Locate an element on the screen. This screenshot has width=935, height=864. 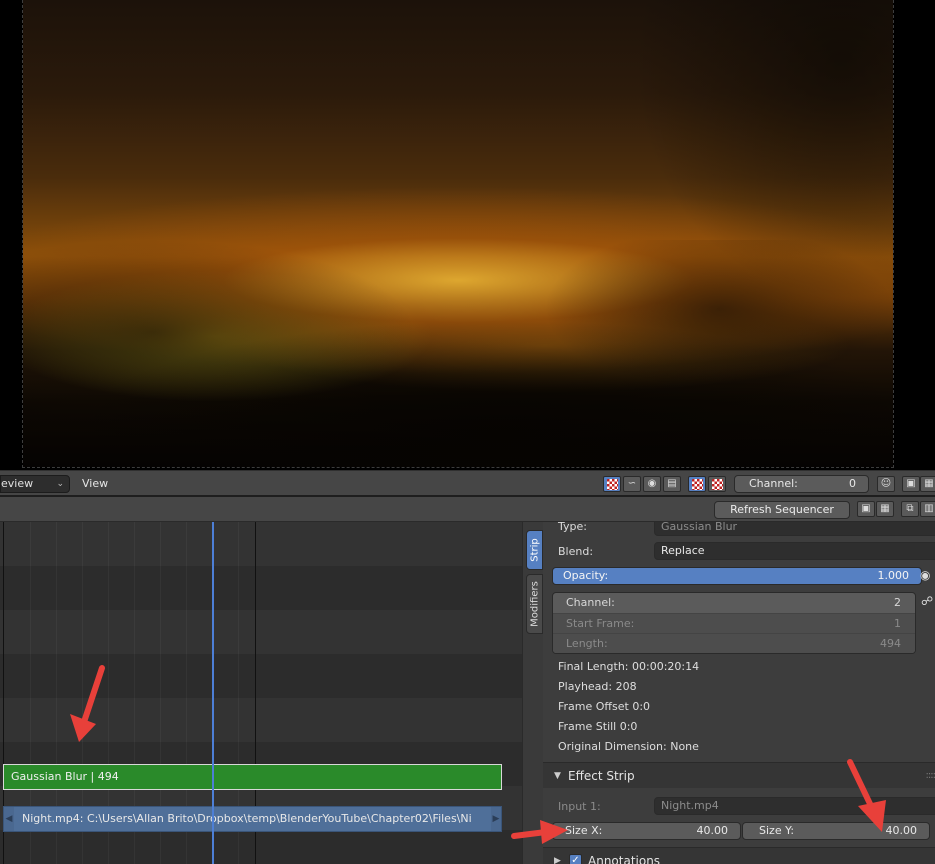
type-label: Type: is located at coordinates (572, 527).